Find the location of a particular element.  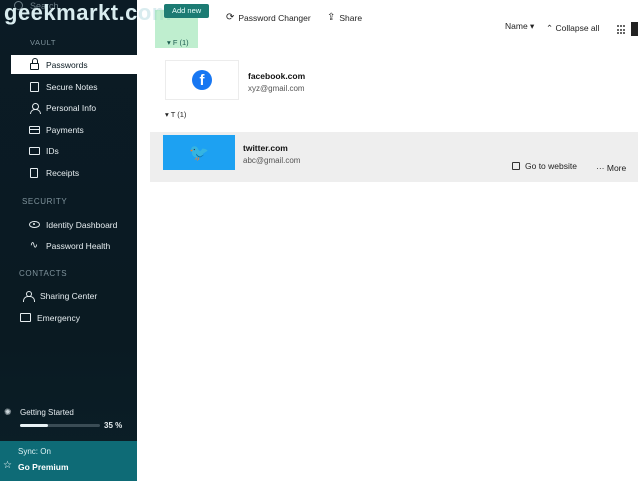

sidebar-item-label: Sharing Center is located at coordinates (69, 295).